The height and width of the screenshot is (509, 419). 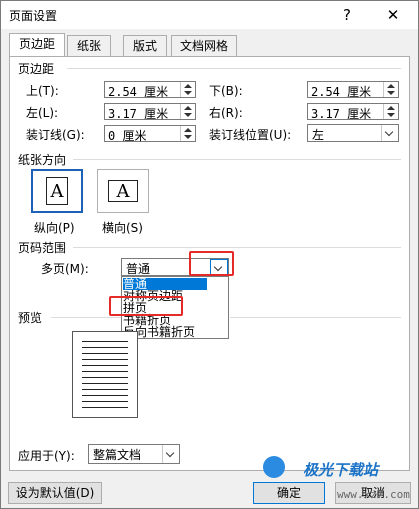 I want to click on top-margin-label: 上(T):, so click(x=42, y=91).